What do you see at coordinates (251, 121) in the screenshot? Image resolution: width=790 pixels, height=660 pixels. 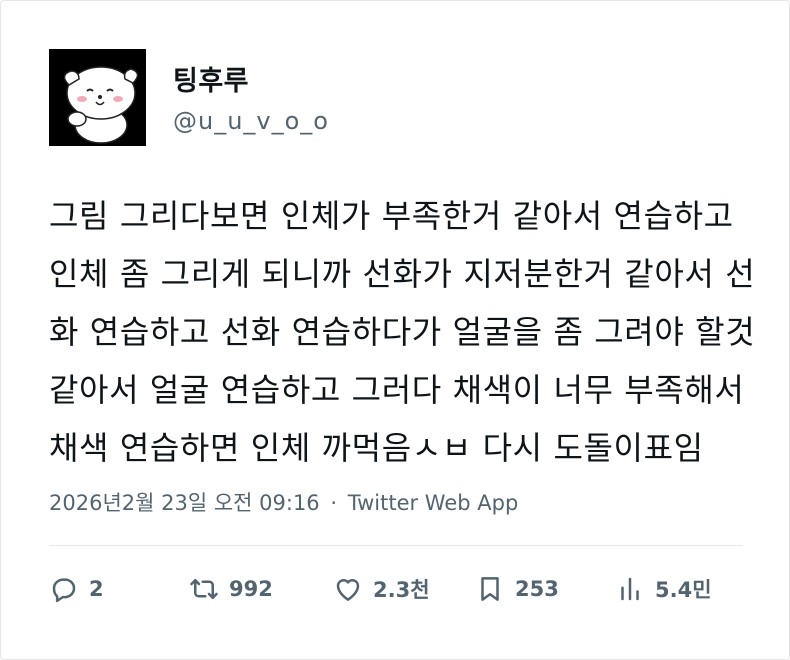 I see `user-handle: @u_u_v_o_o` at bounding box center [251, 121].